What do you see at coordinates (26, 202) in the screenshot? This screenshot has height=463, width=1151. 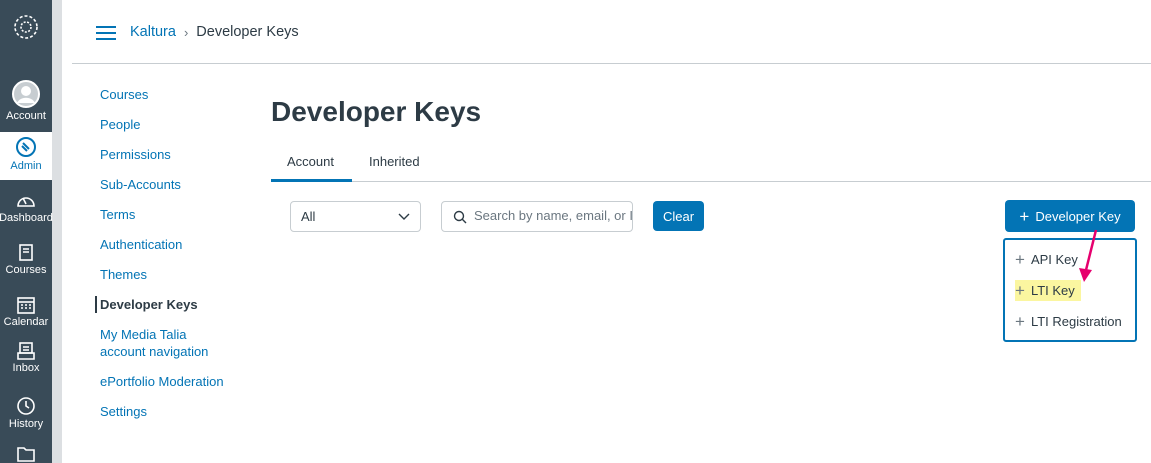 I see `dashboard-gauge-icon` at bounding box center [26, 202].